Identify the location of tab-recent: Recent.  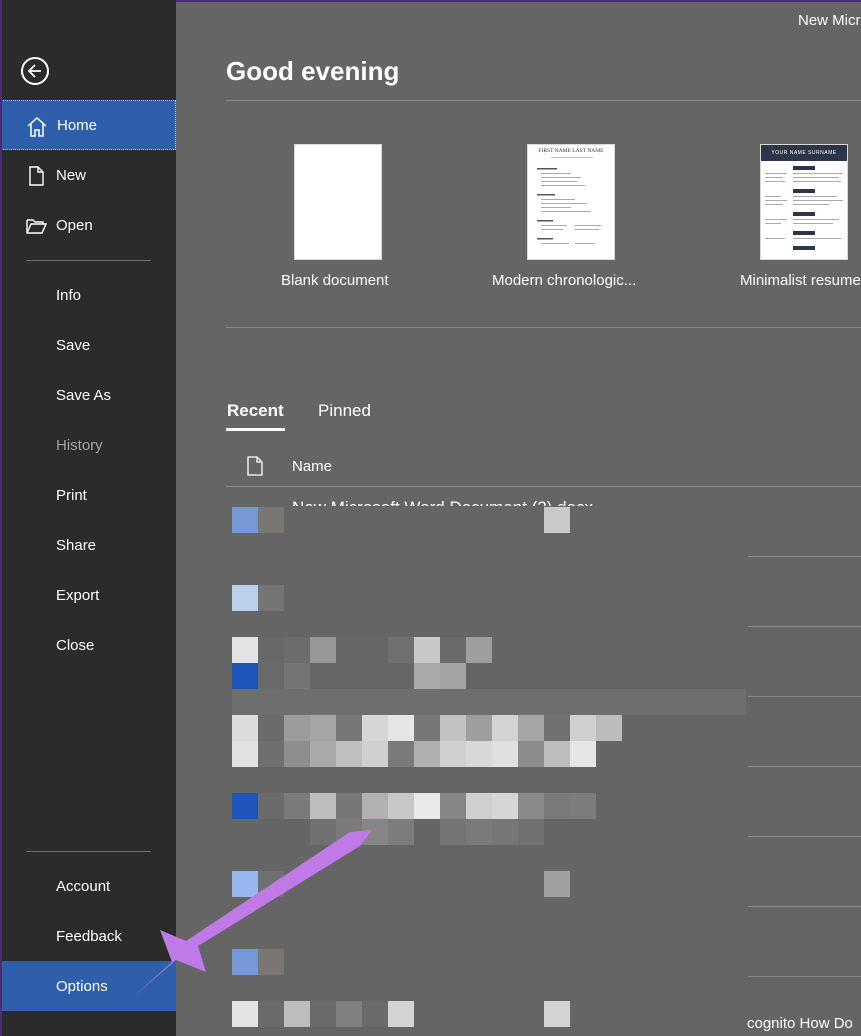
(255, 411).